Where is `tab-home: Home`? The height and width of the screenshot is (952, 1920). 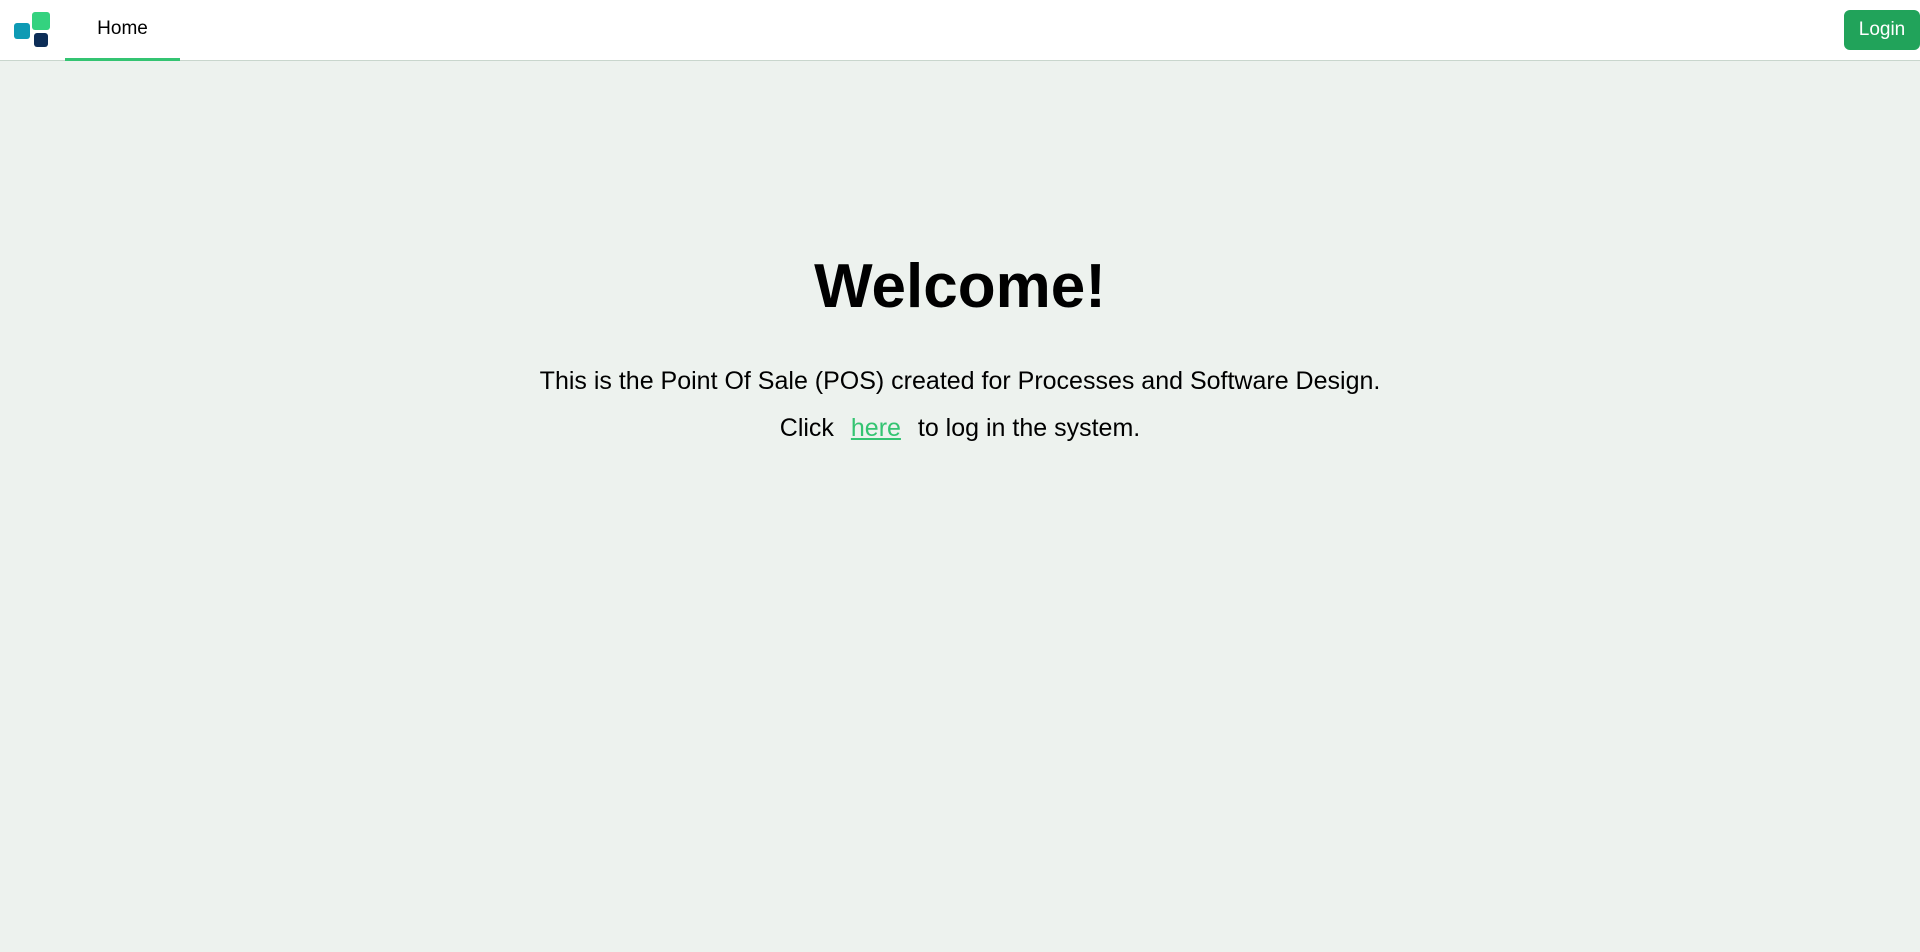
tab-home: Home is located at coordinates (122, 30).